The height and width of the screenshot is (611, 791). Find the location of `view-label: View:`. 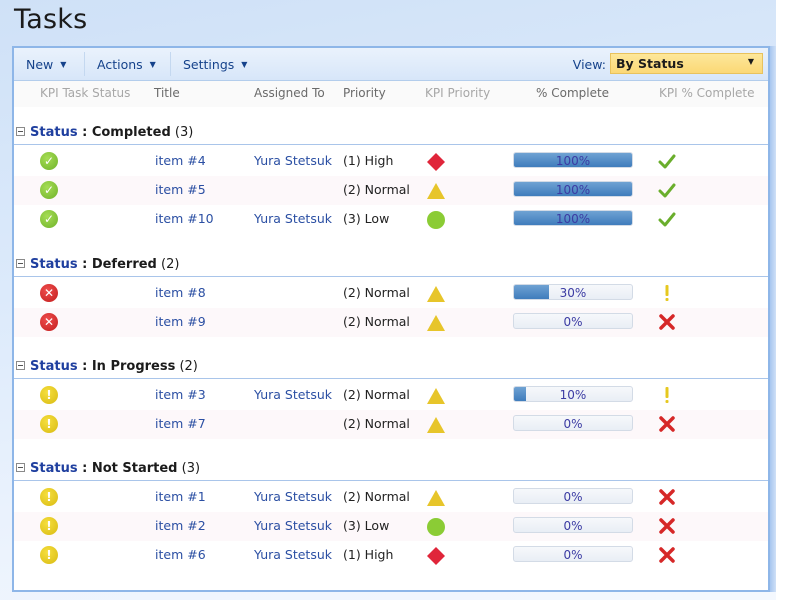

view-label: View: is located at coordinates (589, 64).